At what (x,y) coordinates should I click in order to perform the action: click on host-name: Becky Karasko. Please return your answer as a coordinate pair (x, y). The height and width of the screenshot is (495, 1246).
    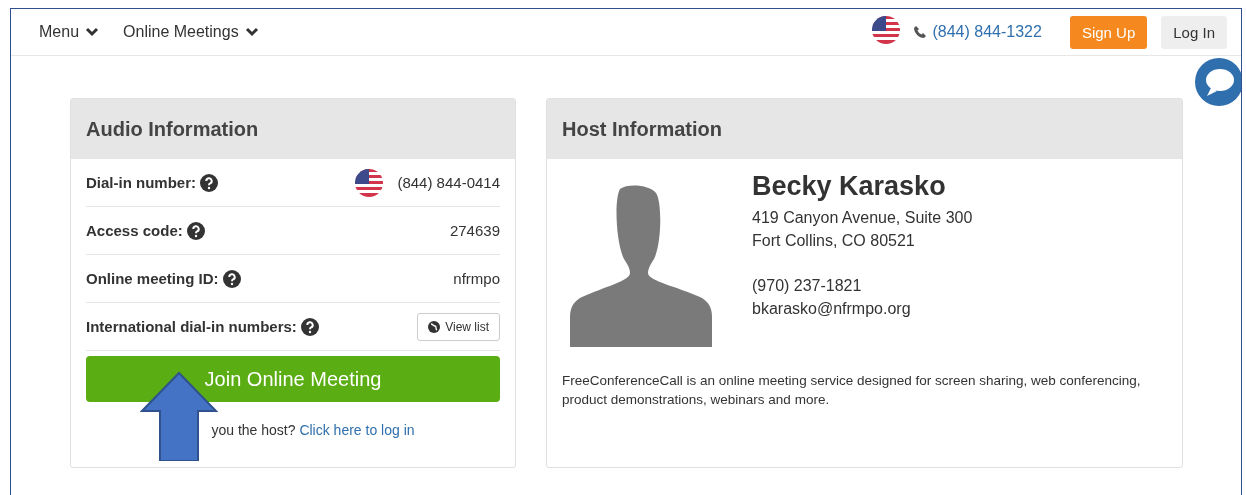
    Looking at the image, I should click on (849, 186).